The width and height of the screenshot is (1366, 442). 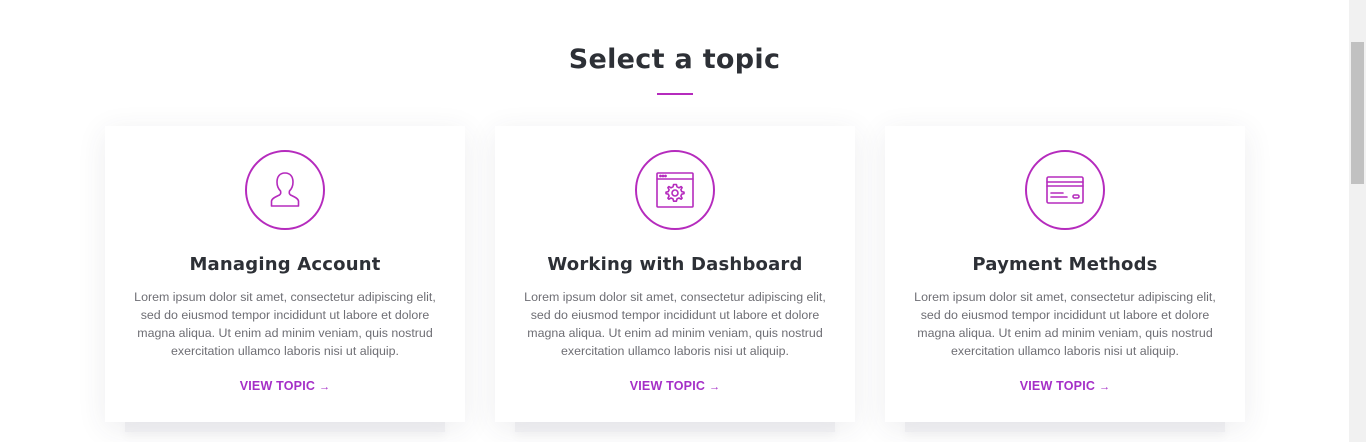 What do you see at coordinates (1065, 264) in the screenshot?
I see `card-title: Payment Methods` at bounding box center [1065, 264].